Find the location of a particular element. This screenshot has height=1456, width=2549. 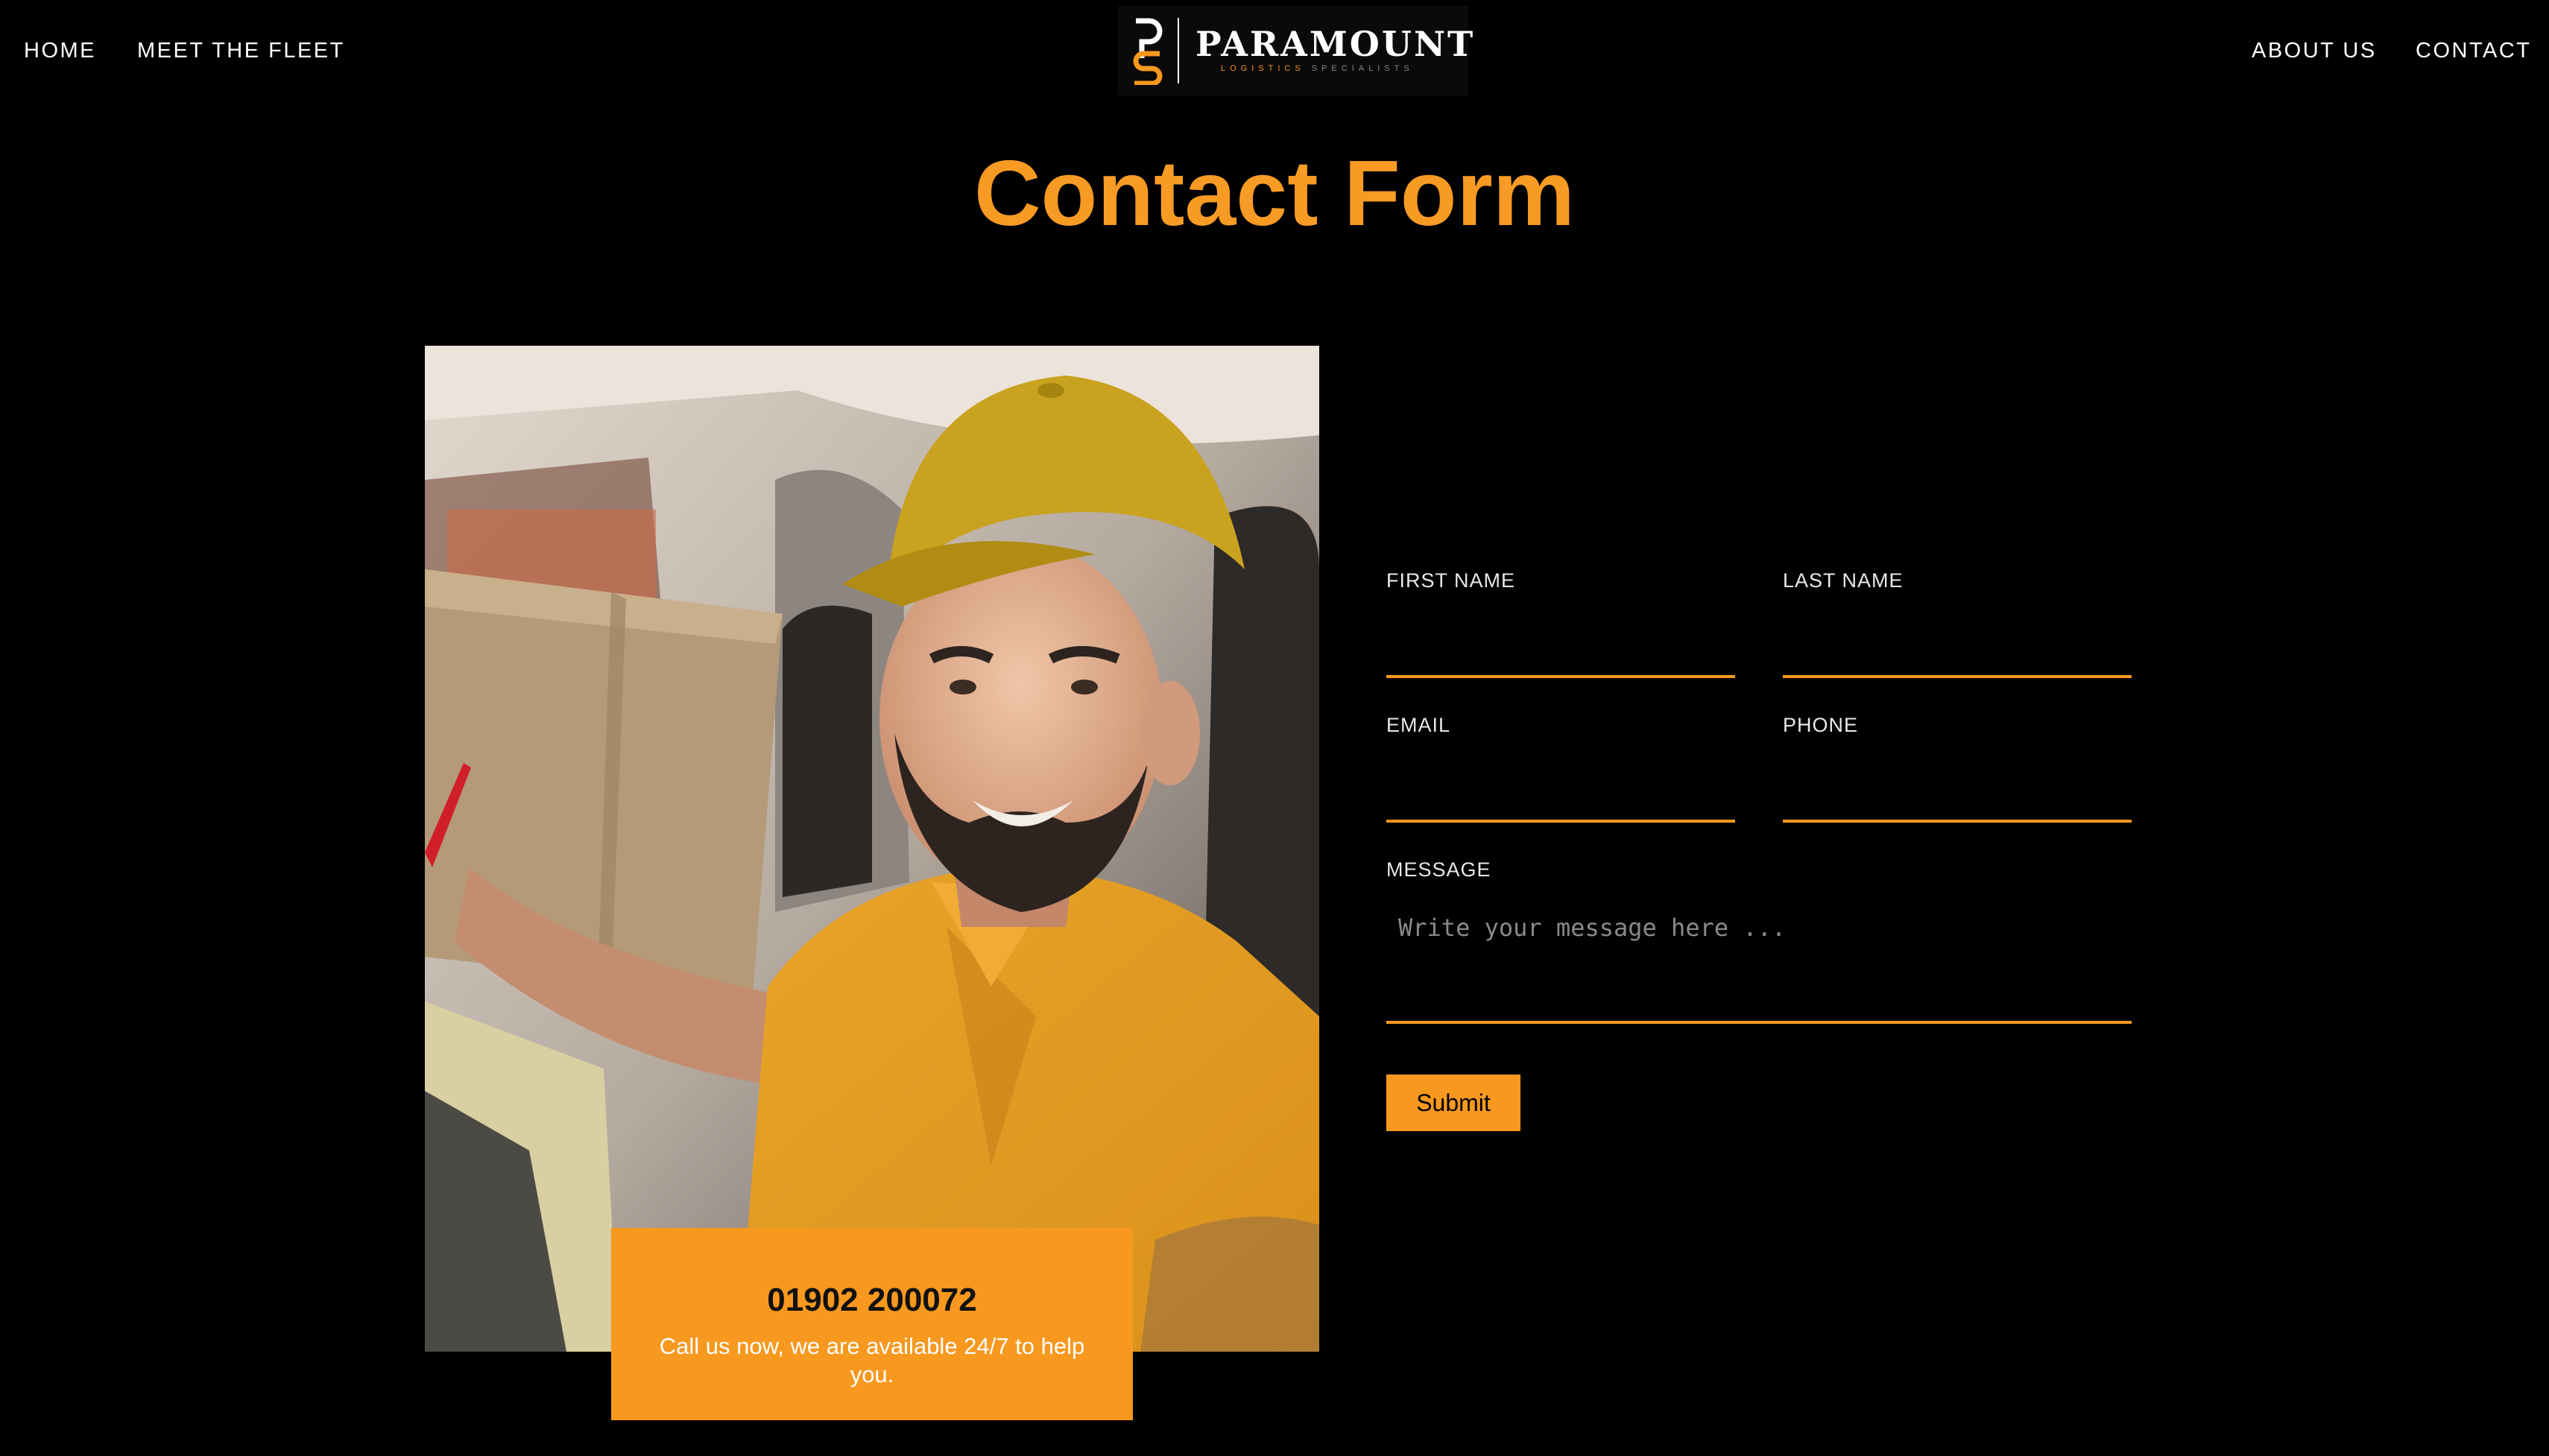

paramount-logo: PARAMOUNT LOGISTICS SPECIALISTS is located at coordinates (1295, 50).